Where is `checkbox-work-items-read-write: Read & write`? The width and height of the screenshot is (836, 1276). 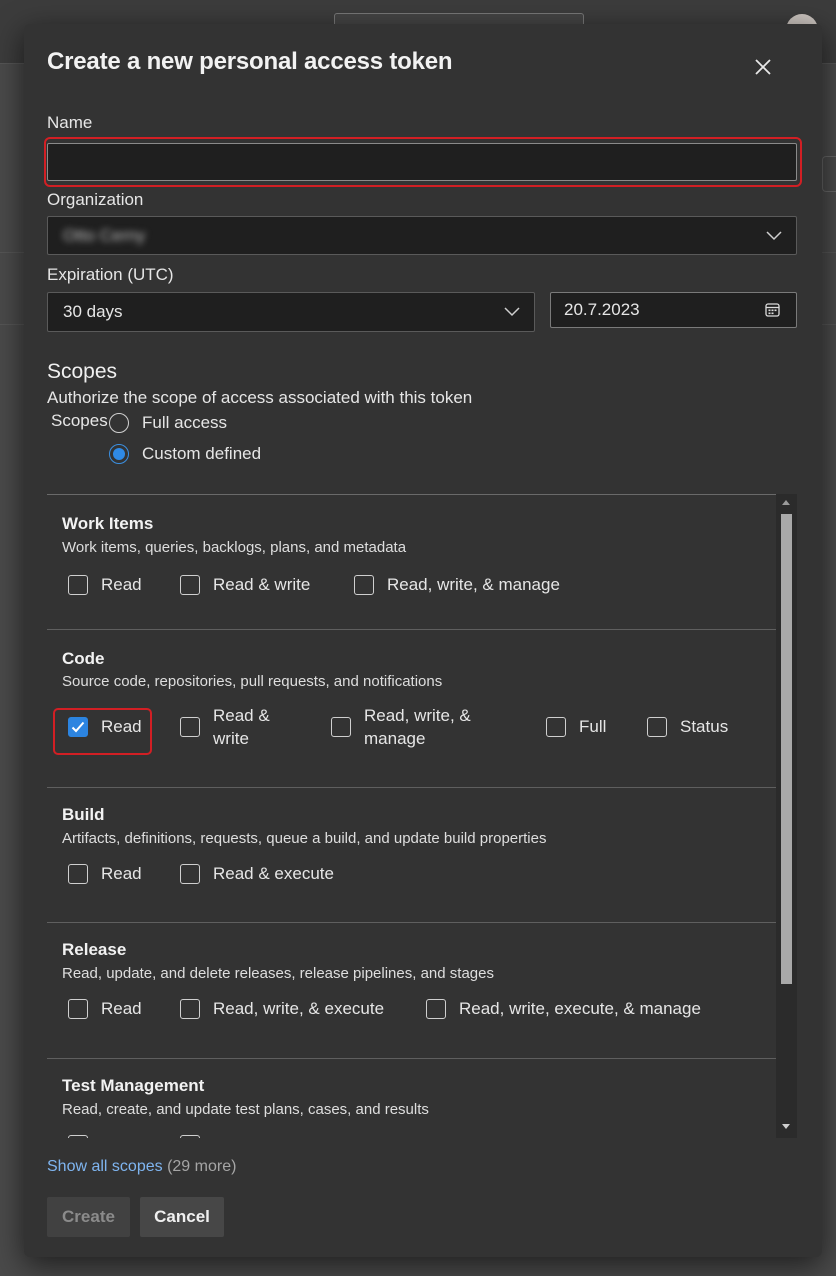 checkbox-work-items-read-write: Read & write is located at coordinates (245, 584).